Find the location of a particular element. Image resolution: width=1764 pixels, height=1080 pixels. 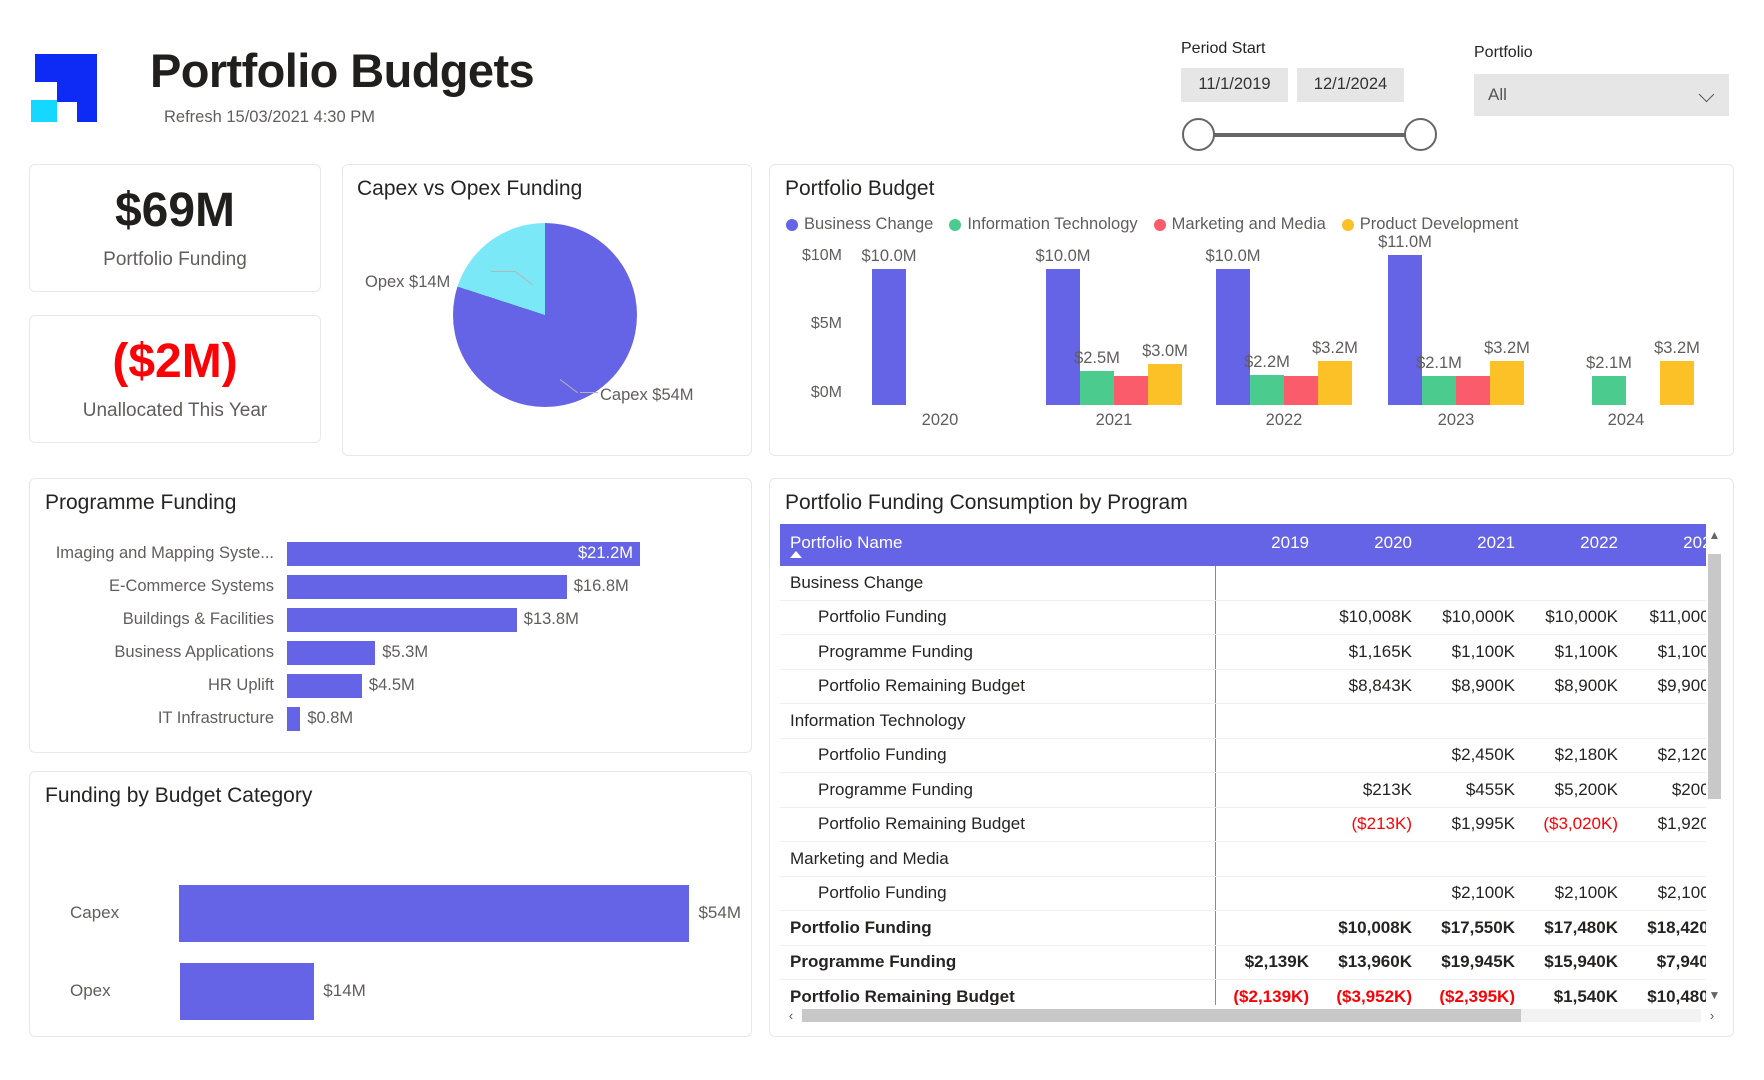

bar-value-label: $11.0M is located at coordinates (1405, 242).